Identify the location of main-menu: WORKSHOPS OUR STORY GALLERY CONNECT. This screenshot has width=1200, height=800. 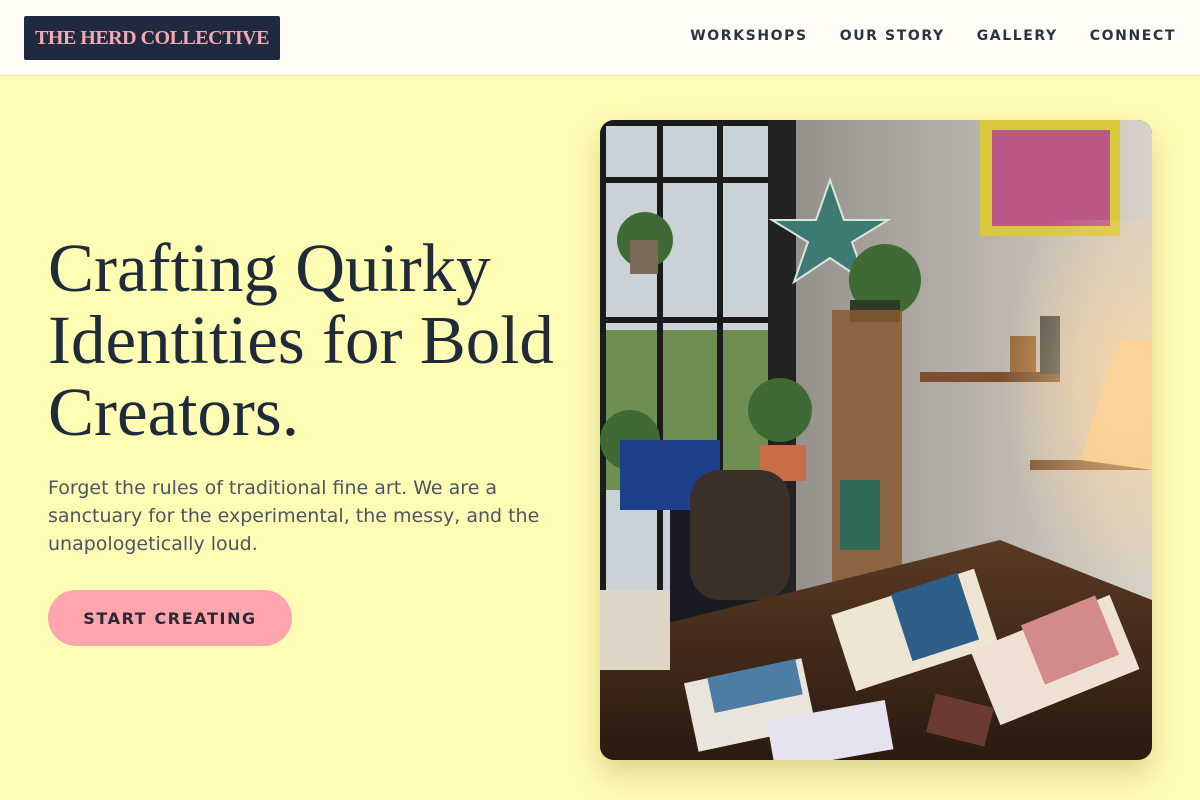
(933, 36).